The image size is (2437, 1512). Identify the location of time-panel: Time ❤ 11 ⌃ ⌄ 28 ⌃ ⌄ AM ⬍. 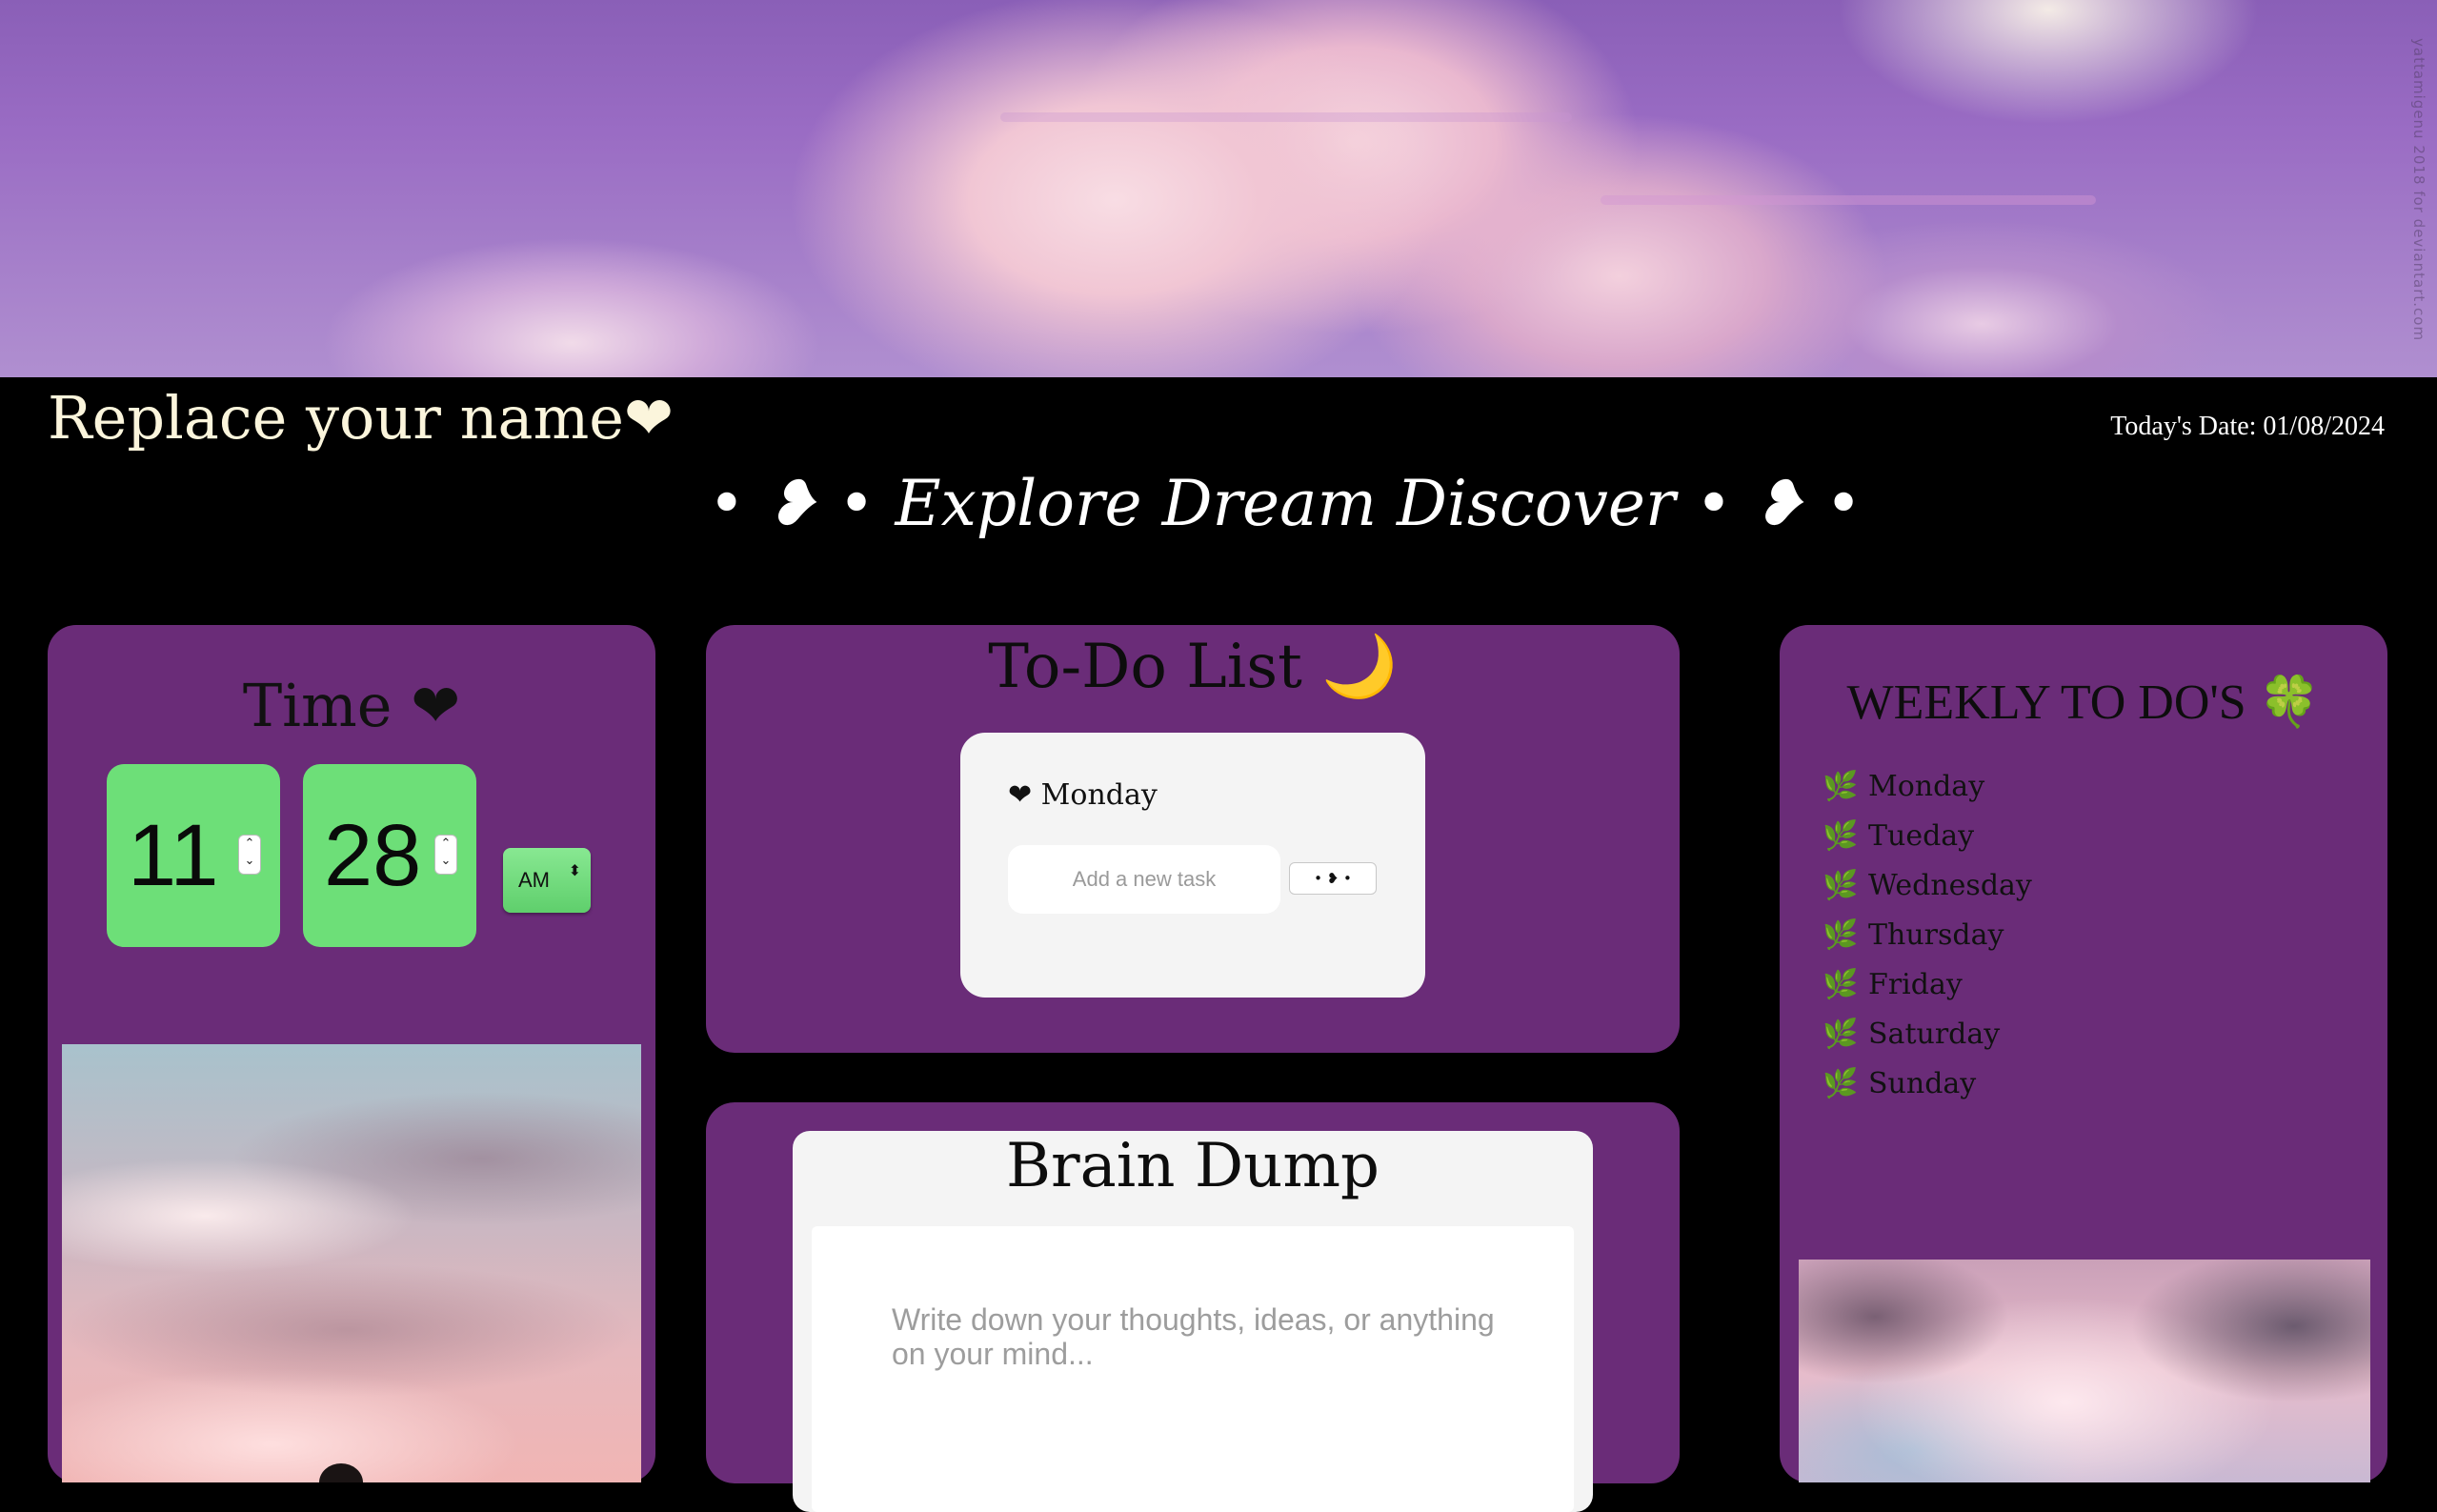
(351, 1053).